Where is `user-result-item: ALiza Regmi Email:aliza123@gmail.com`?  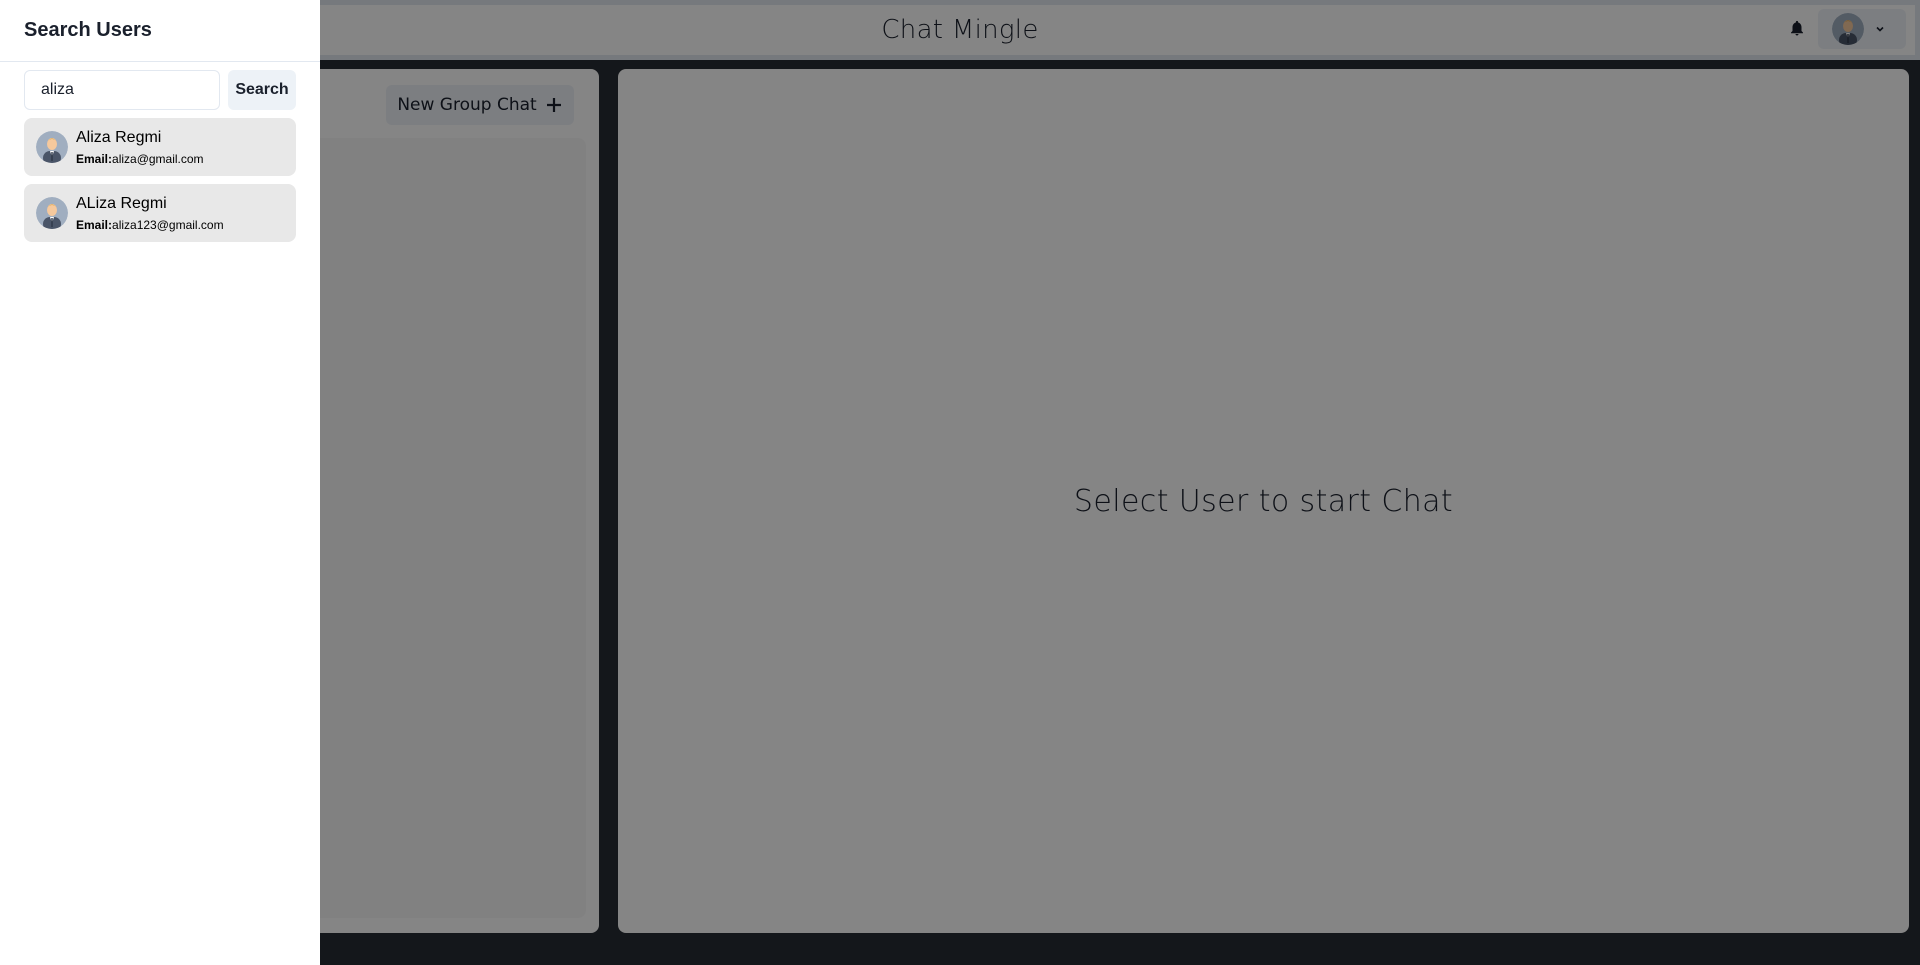 user-result-item: ALiza Regmi Email:aliza123@gmail.com is located at coordinates (160, 213).